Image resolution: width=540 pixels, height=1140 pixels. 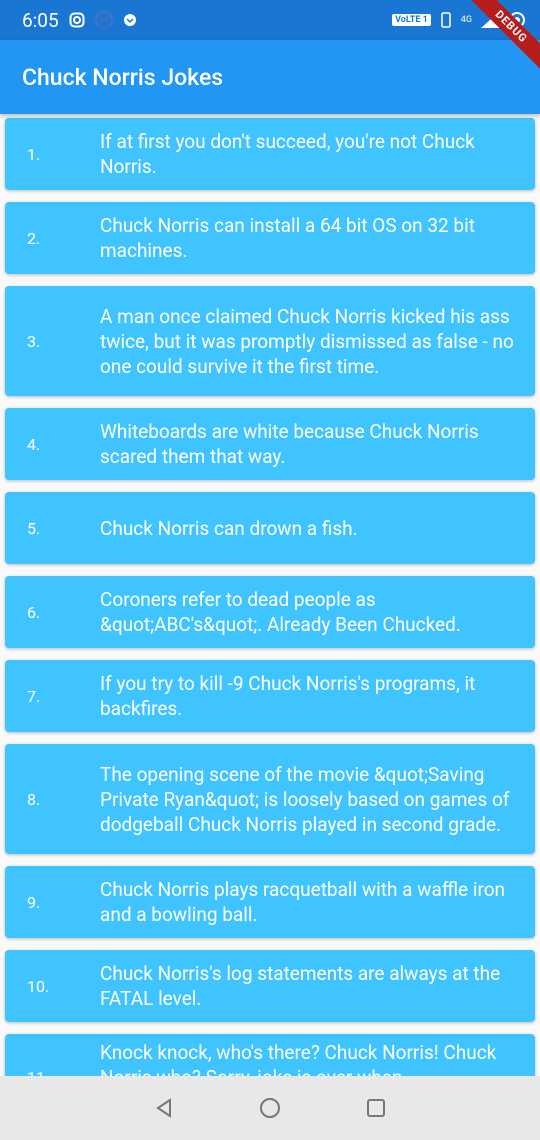 I want to click on notification-icons, so click(x=103, y=20).